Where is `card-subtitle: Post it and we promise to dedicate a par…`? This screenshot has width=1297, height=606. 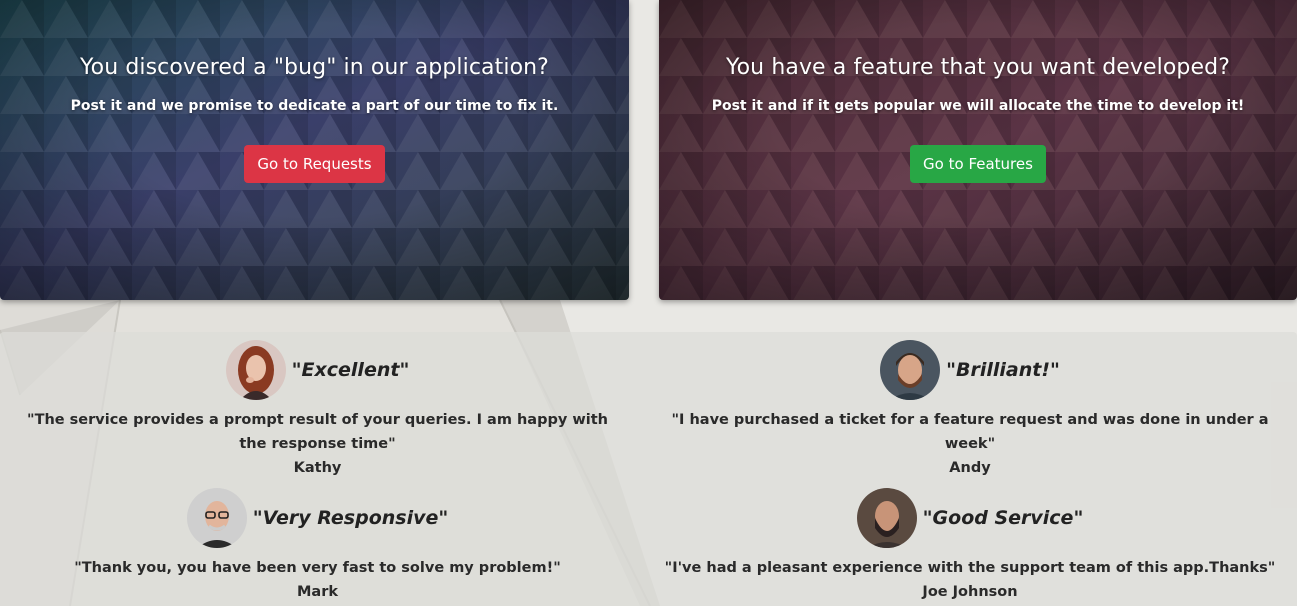
card-subtitle: Post it and we promise to dedicate a par… is located at coordinates (314, 106).